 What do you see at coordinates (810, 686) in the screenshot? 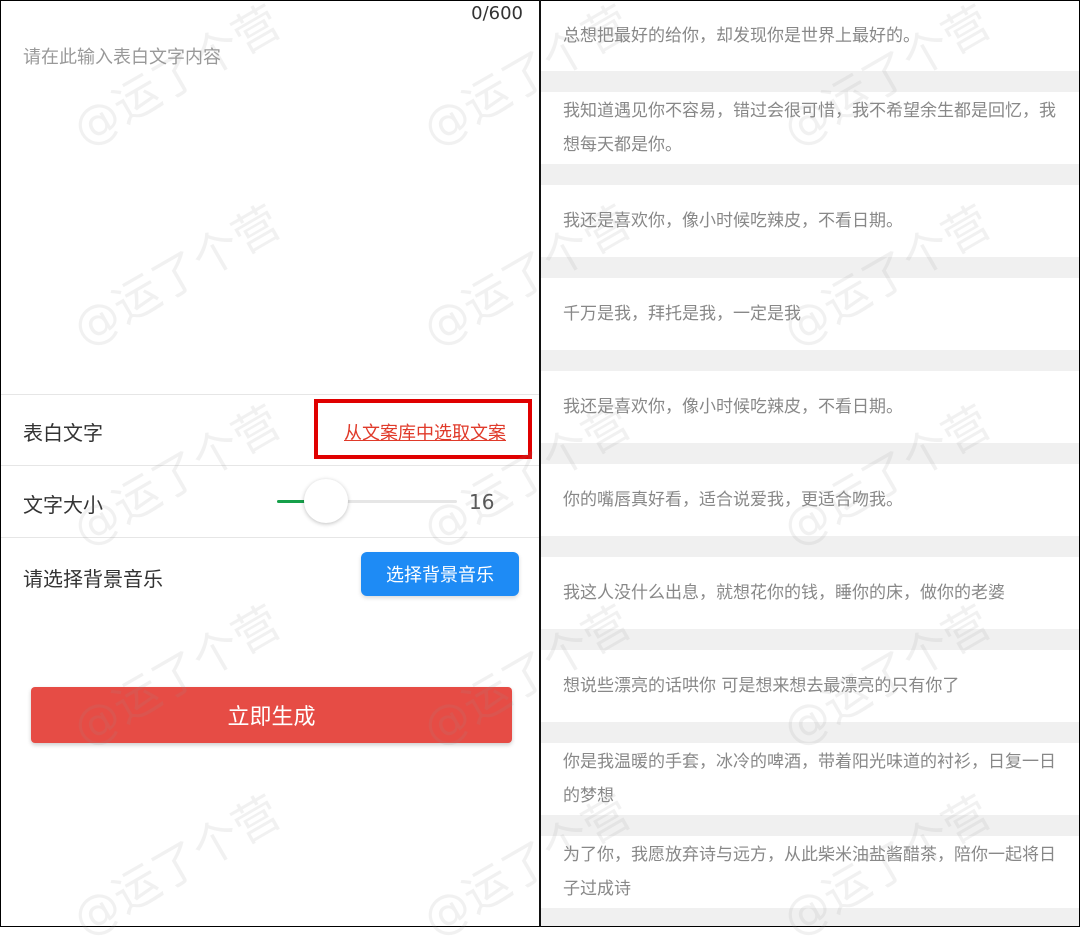
I see `quote-item: 想说些漂亮的话哄你 可是想来想去最漂亮的只有你了` at bounding box center [810, 686].